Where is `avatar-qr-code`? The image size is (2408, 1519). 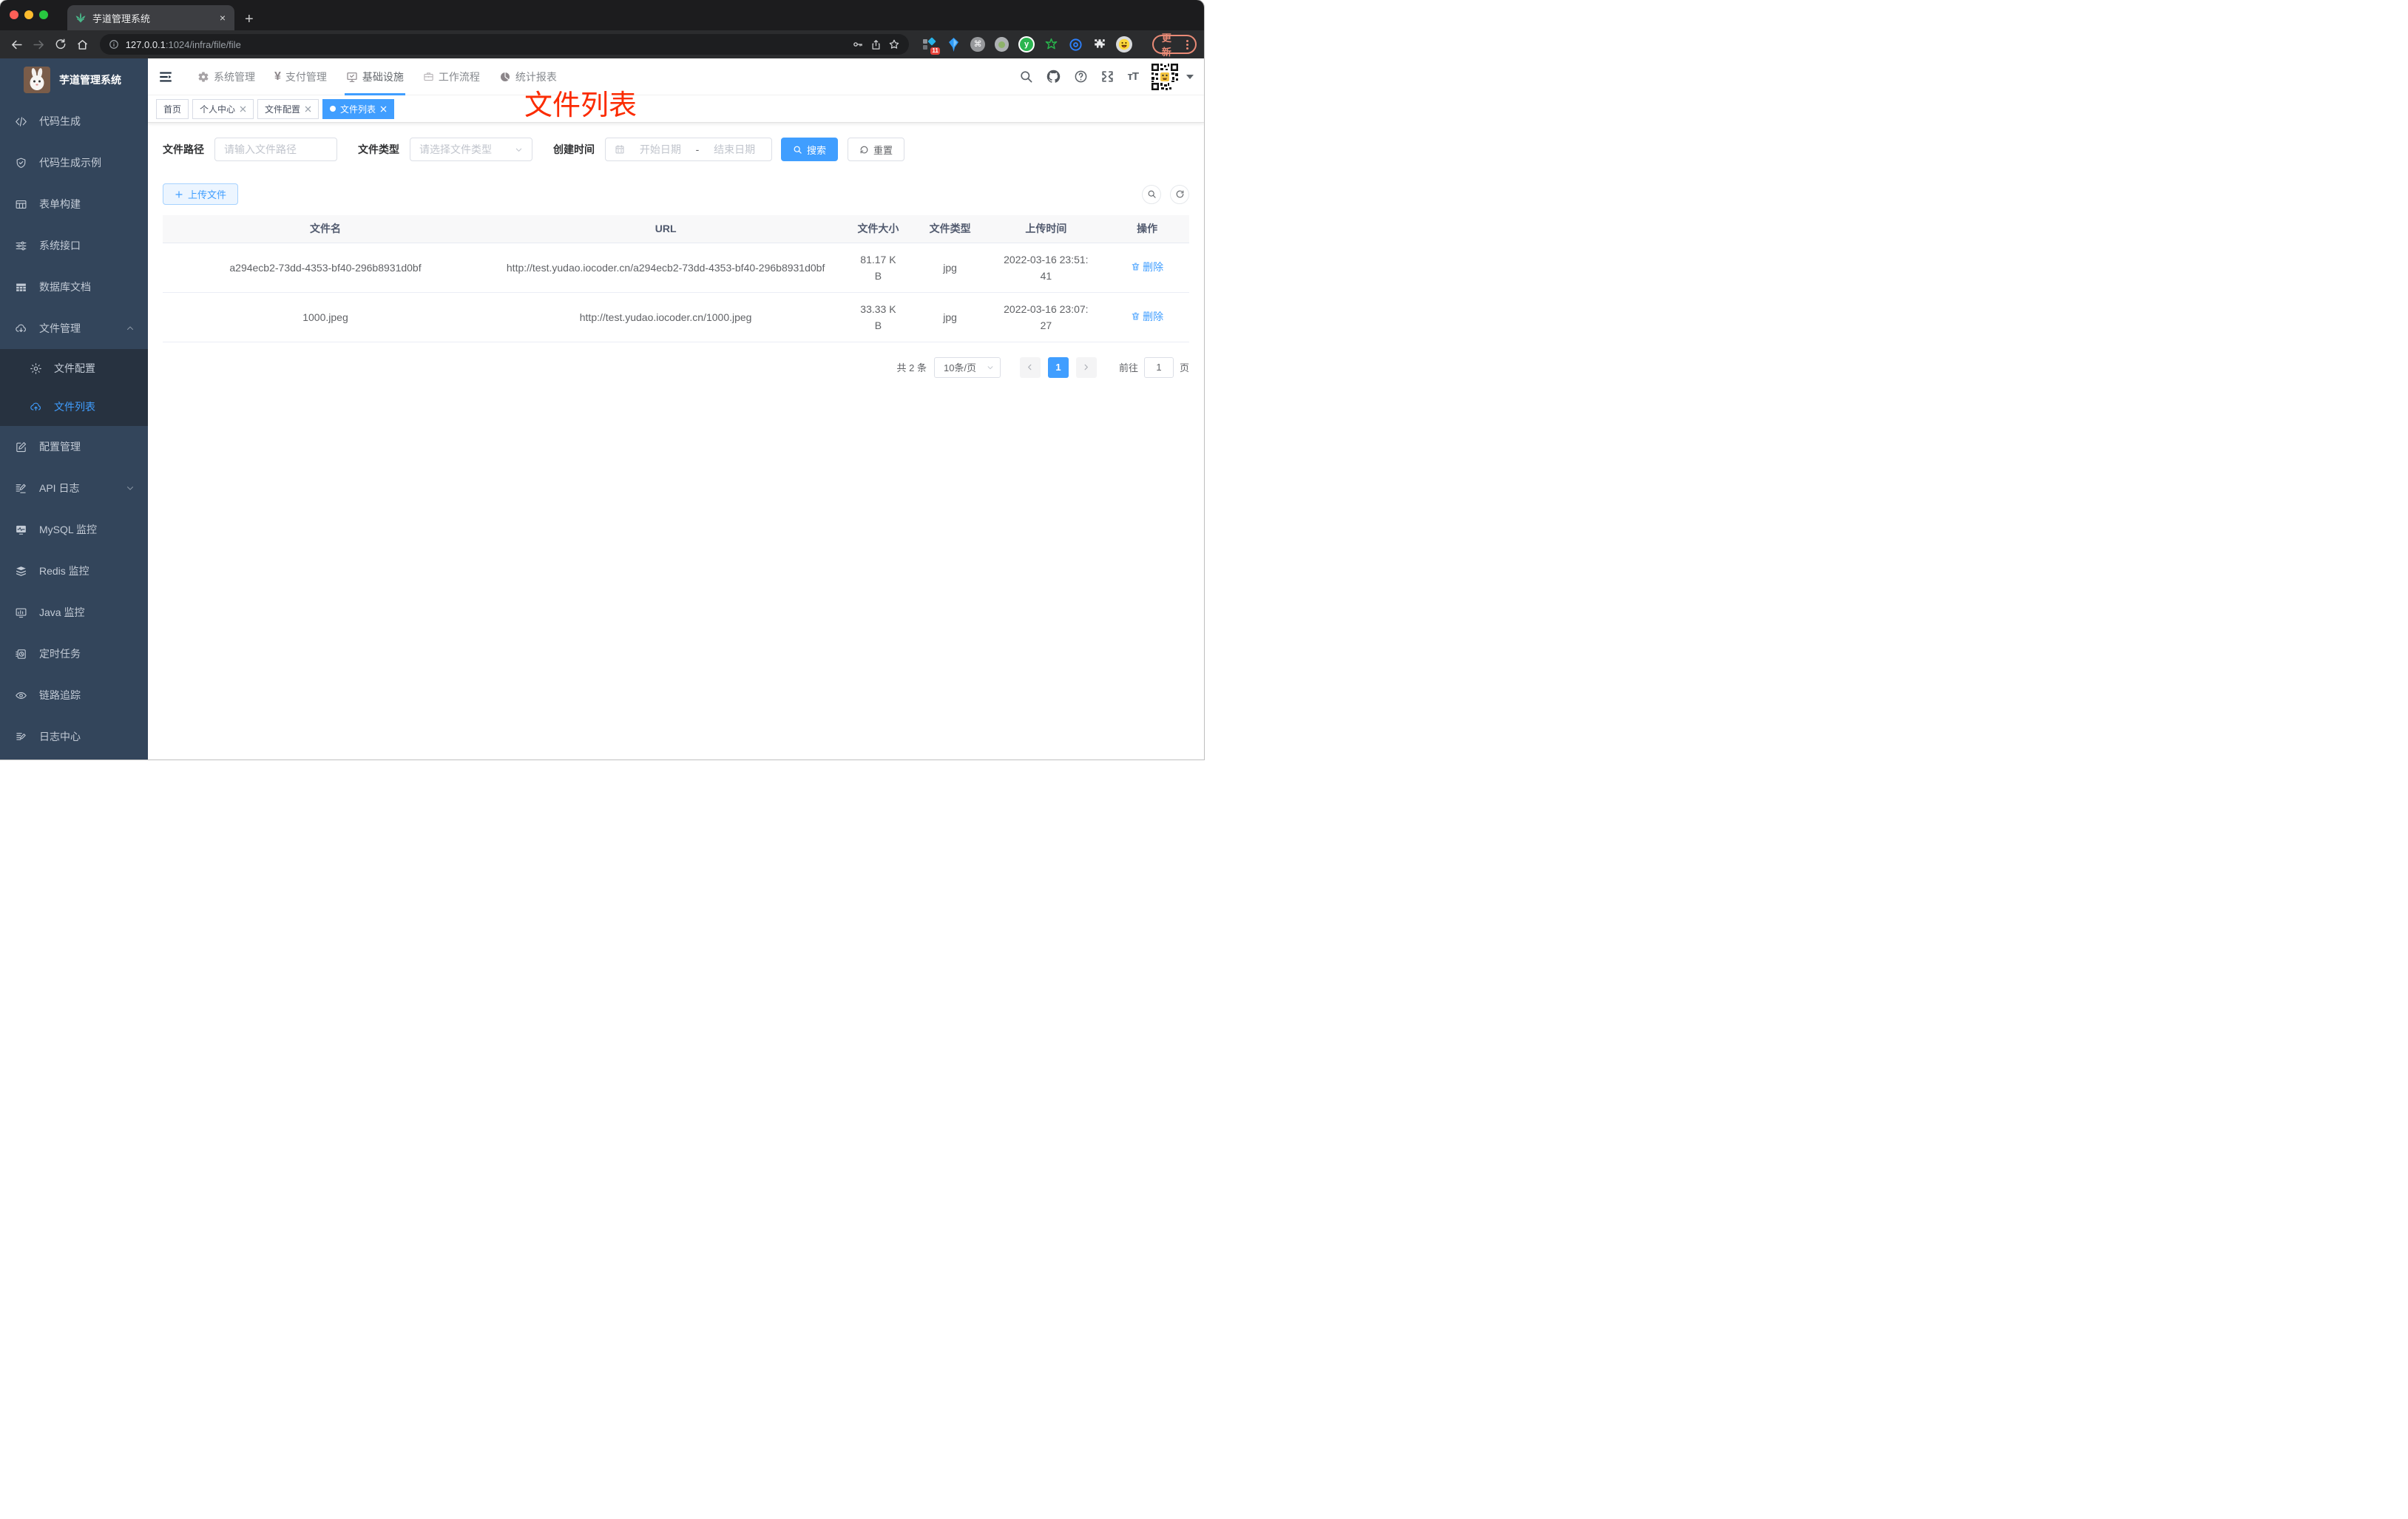
avatar-qr-code is located at coordinates (1165, 76).